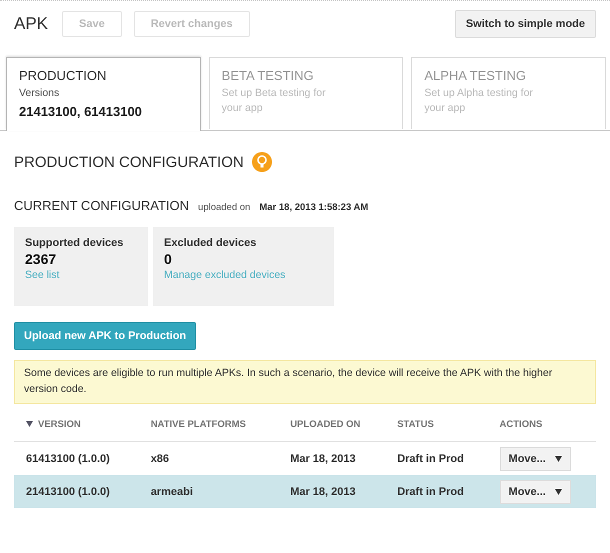 This screenshot has height=553, width=610. Describe the element at coordinates (74, 243) in the screenshot. I see `card-label: Supported devices` at that location.